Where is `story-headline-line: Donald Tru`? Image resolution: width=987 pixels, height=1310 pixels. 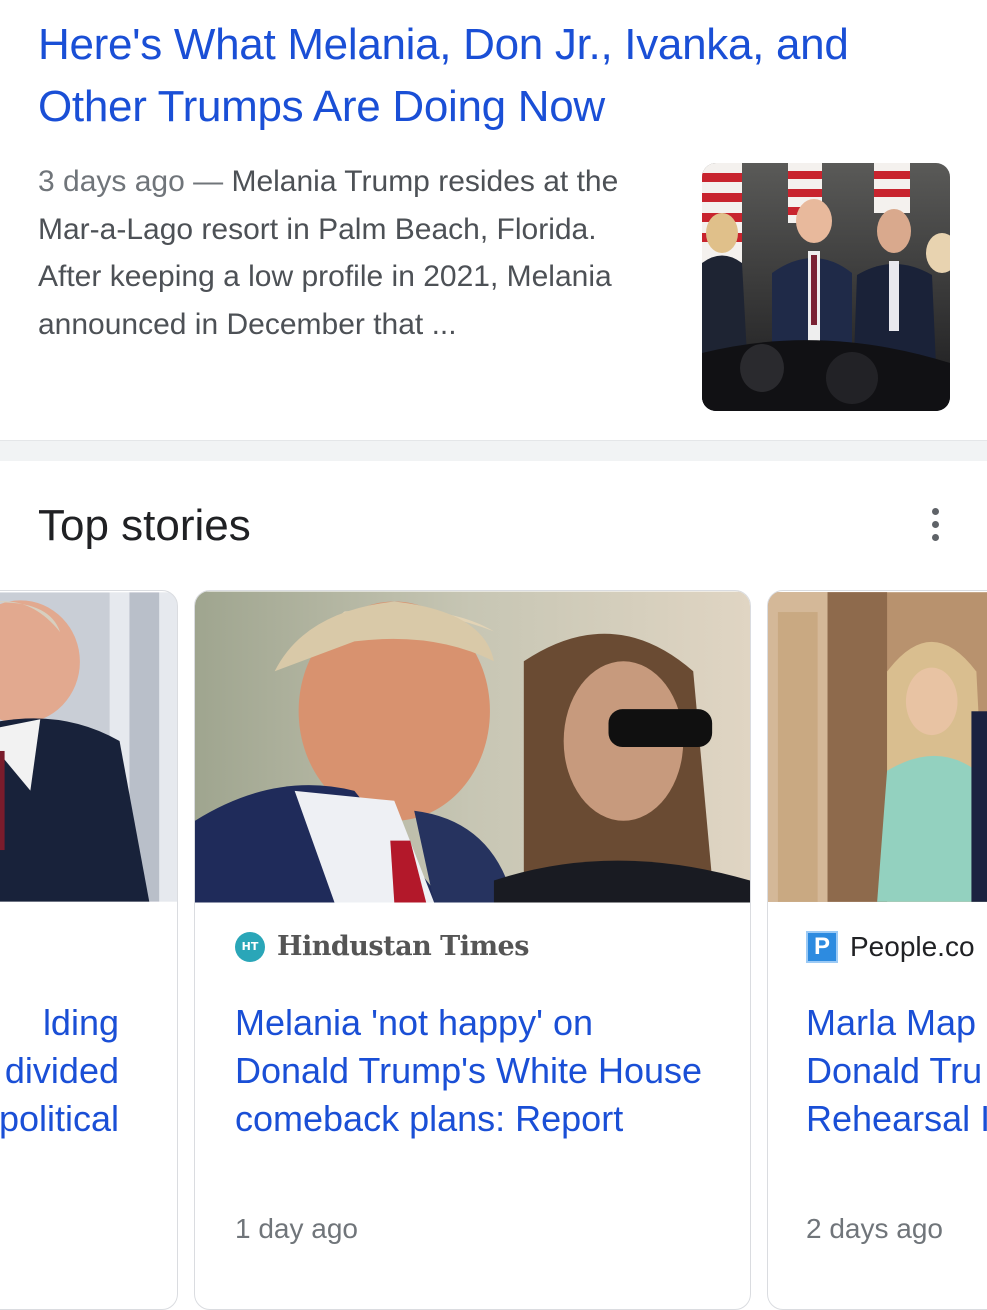 story-headline-line: Donald Tru is located at coordinates (894, 1070).